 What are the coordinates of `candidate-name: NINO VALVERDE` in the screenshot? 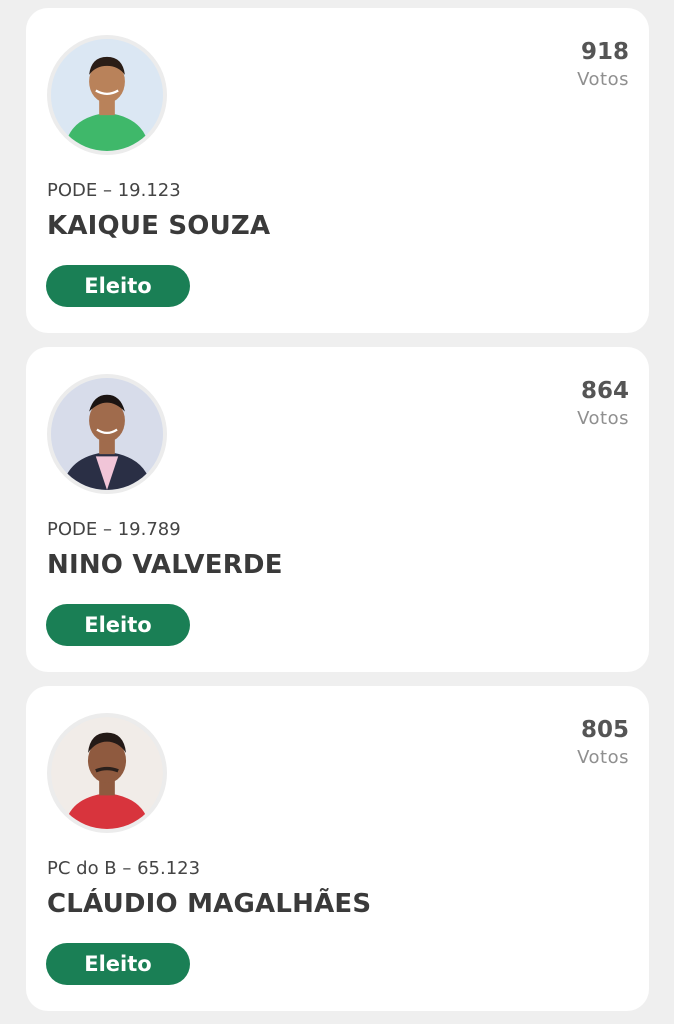 It's located at (165, 565).